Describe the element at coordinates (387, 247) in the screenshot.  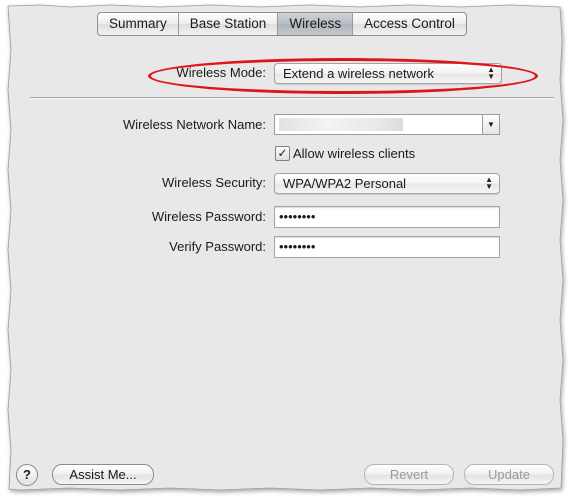
I see `verify-password-field: ••••••••` at that location.